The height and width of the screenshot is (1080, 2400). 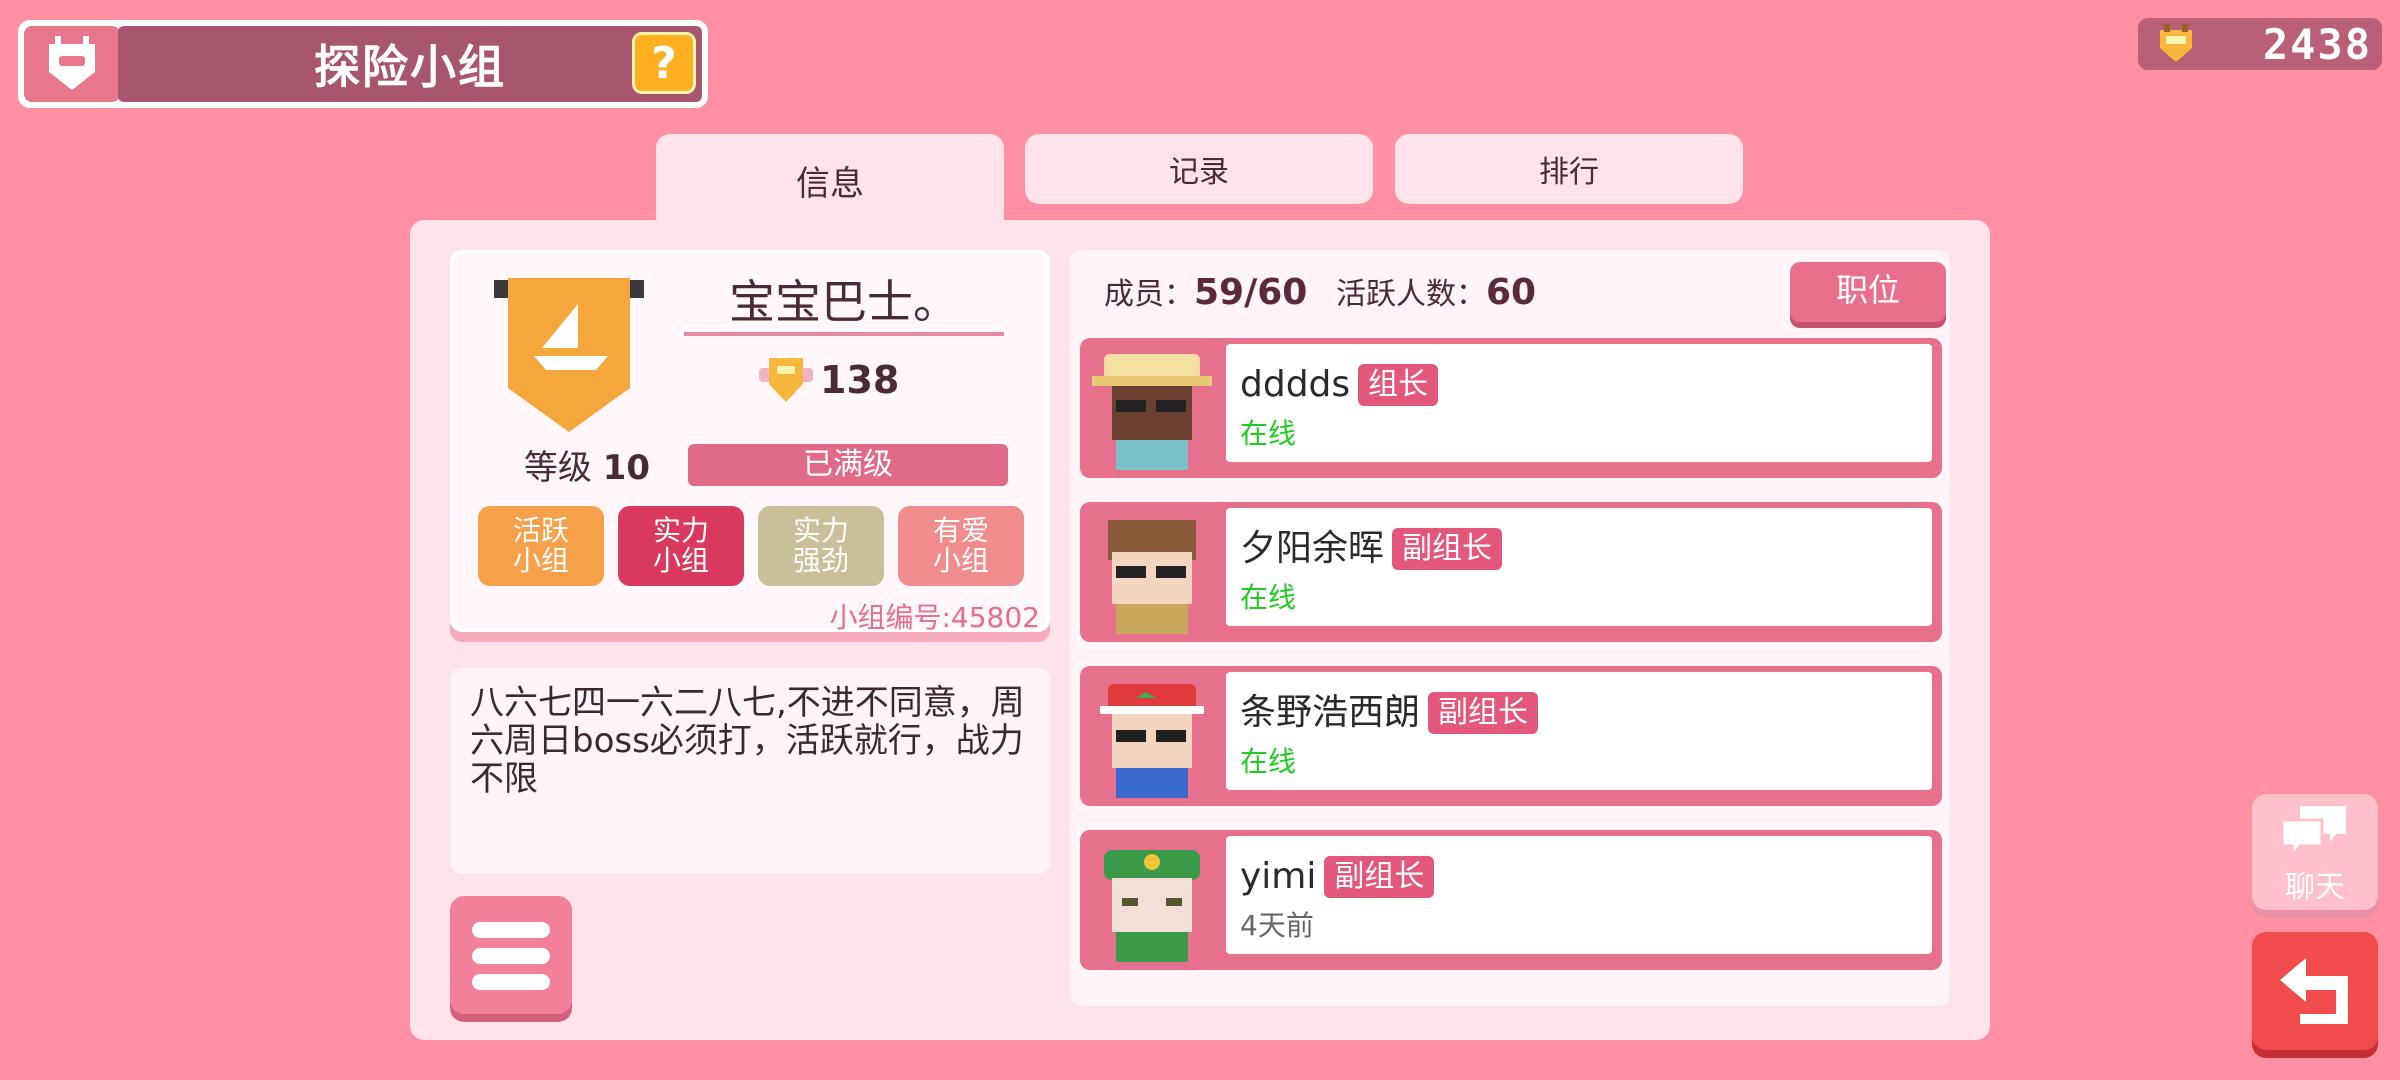 I want to click on menu-button, so click(x=511, y=955).